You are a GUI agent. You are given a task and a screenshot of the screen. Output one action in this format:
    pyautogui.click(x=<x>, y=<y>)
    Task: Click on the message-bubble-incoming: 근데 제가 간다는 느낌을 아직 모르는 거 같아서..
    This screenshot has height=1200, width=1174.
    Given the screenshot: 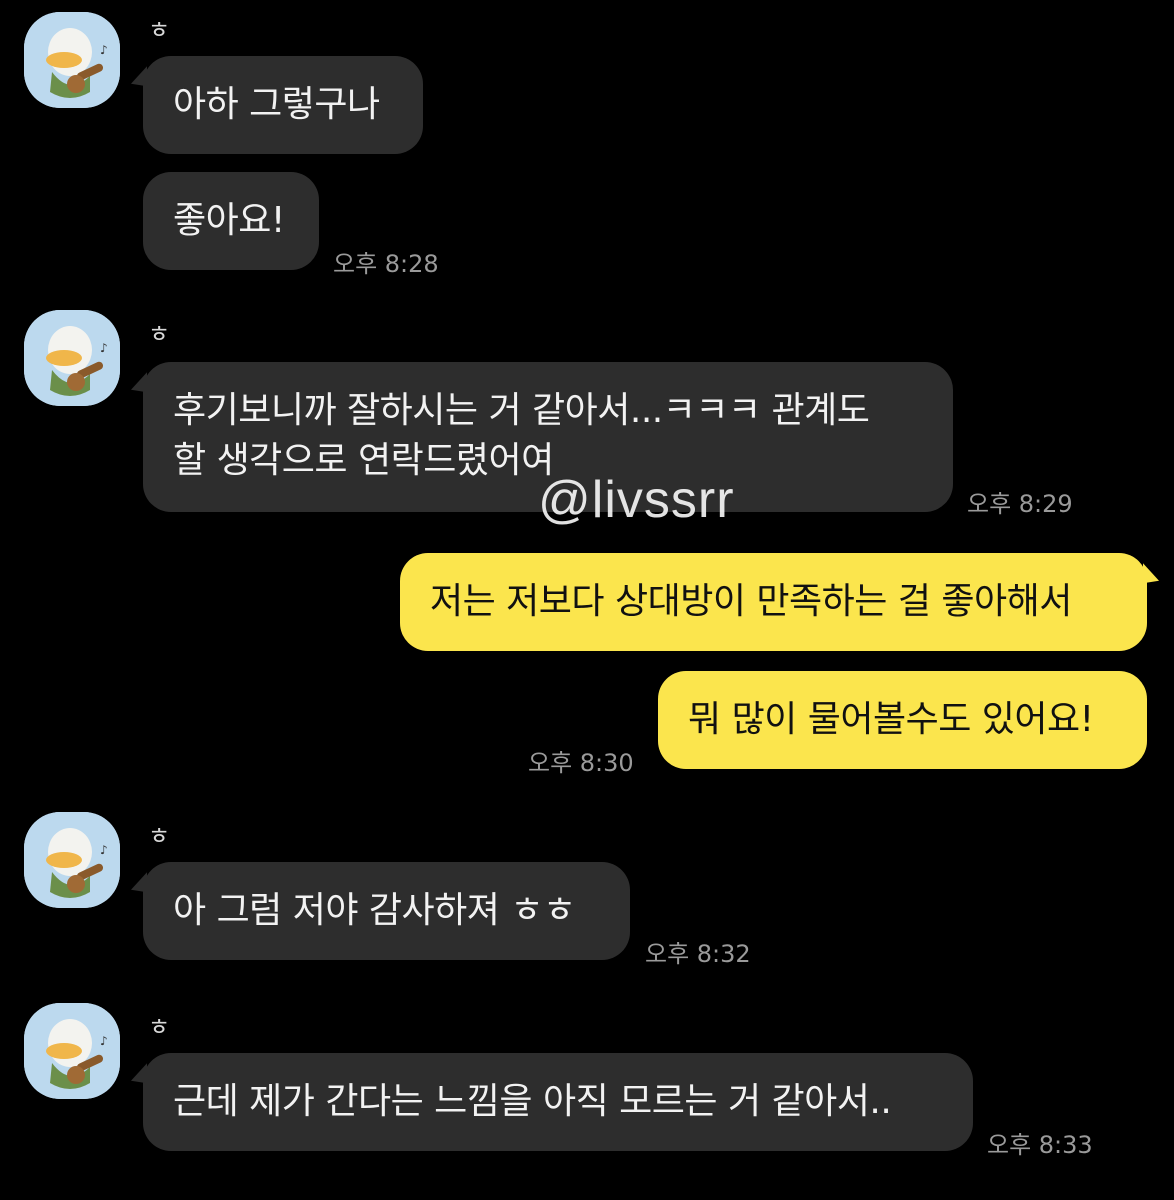 What is the action you would take?
    pyautogui.click(x=558, y=1102)
    